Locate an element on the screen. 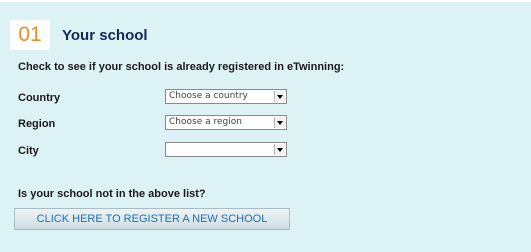  region-select-value: Choose a region is located at coordinates (205, 122).